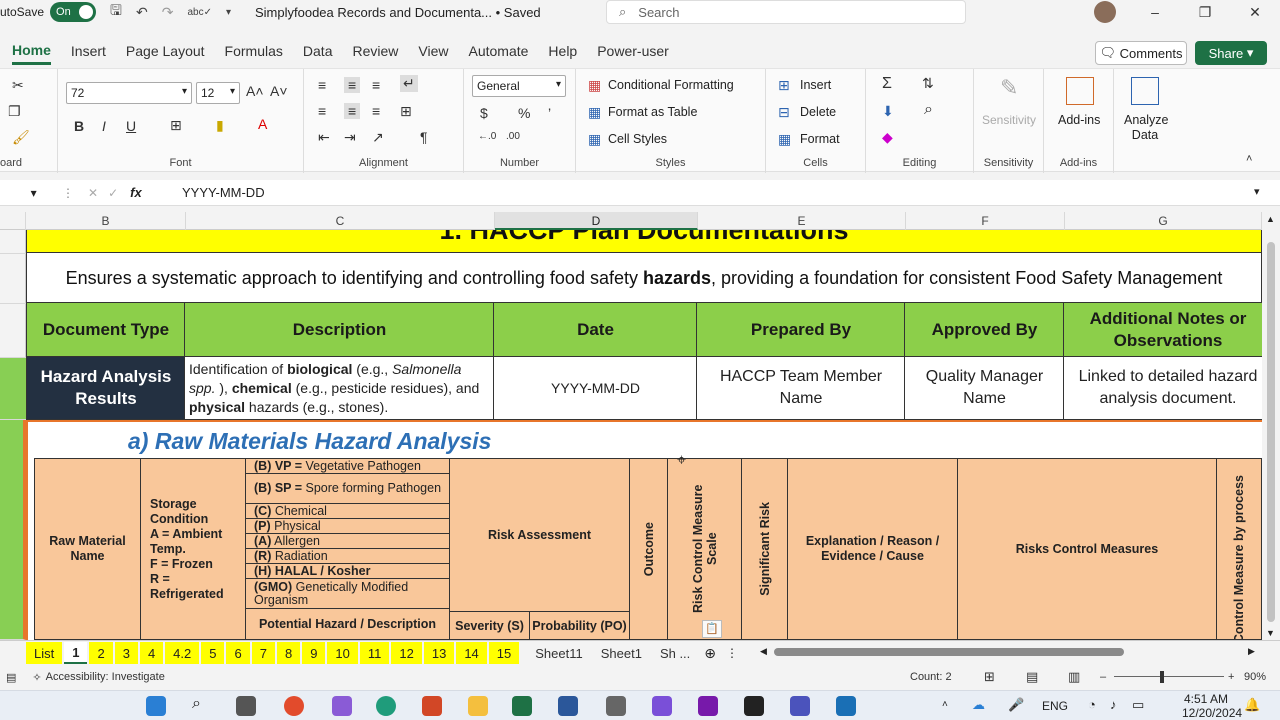 The width and height of the screenshot is (1280, 720). Describe the element at coordinates (1239, 549) in the screenshot. I see `hdr-type-control: Type of Control Measure by process` at that location.